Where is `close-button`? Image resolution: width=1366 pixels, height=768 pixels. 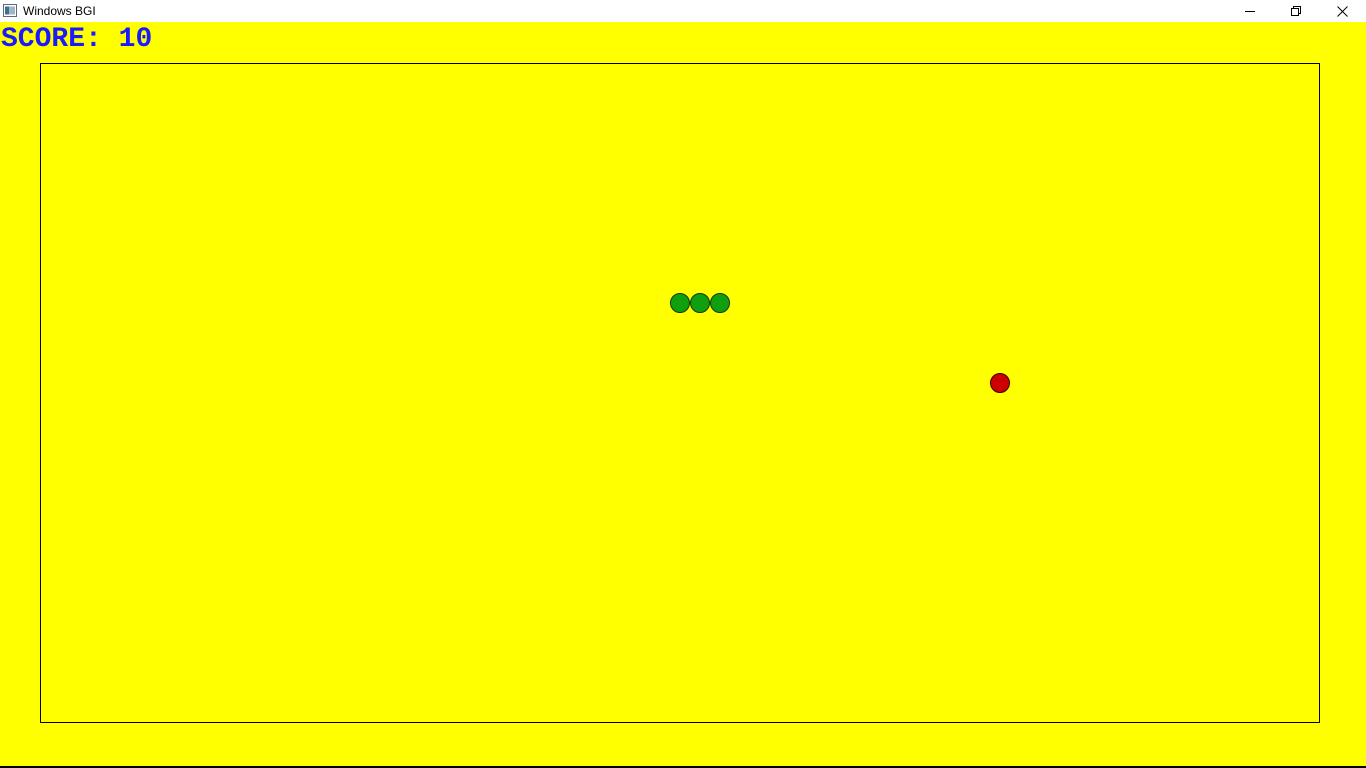
close-button is located at coordinates (1342, 11).